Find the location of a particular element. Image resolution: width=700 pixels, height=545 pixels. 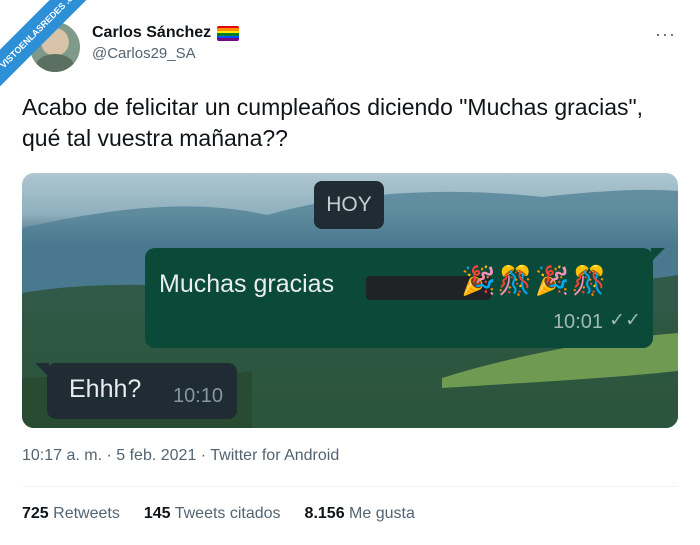

incoming-message-time: 10:10 is located at coordinates (198, 396).